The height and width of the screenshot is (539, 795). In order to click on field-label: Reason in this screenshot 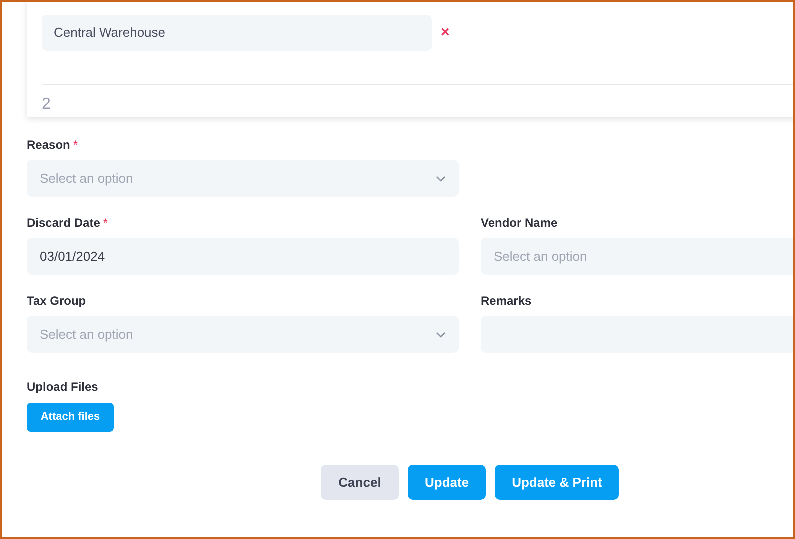, I will do `click(48, 145)`.